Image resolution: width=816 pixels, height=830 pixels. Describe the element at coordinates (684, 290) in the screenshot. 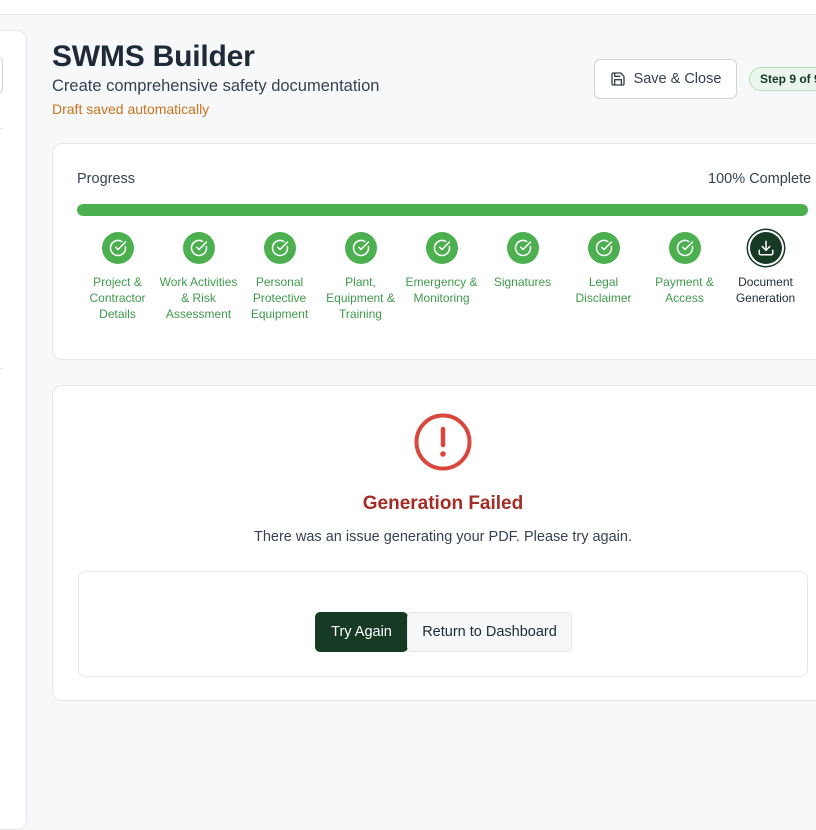

I see `step-label: Payment & Access` at that location.